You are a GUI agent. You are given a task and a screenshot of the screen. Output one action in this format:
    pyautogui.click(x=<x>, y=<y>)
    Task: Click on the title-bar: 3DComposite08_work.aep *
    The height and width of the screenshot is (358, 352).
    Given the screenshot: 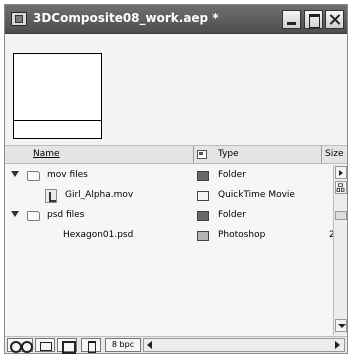 What is the action you would take?
    pyautogui.click(x=176, y=19)
    